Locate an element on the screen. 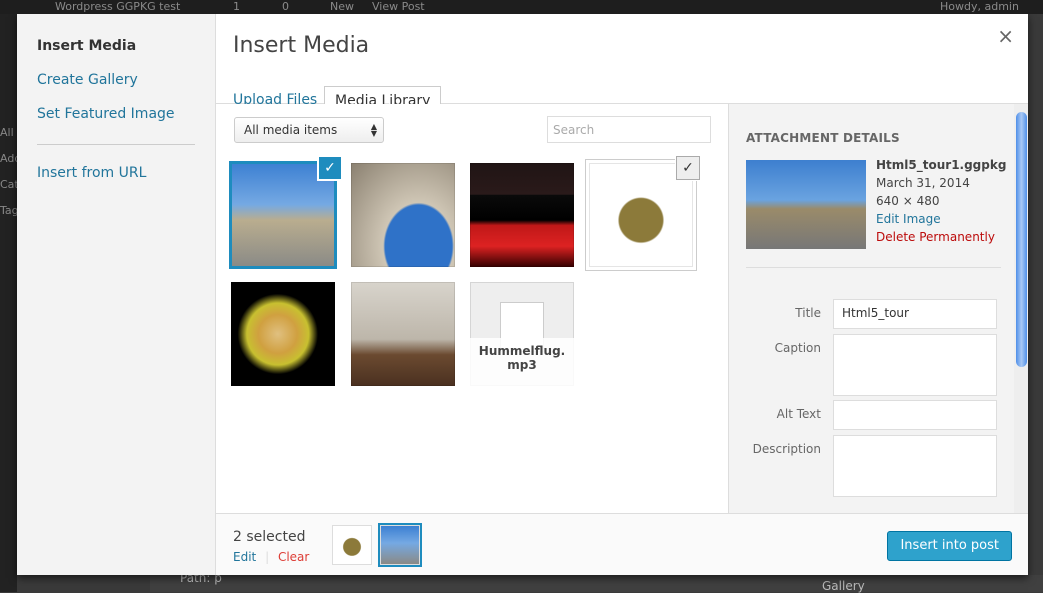 This screenshot has height=593, width=1043. clear-selection-link: Clear is located at coordinates (293, 557).